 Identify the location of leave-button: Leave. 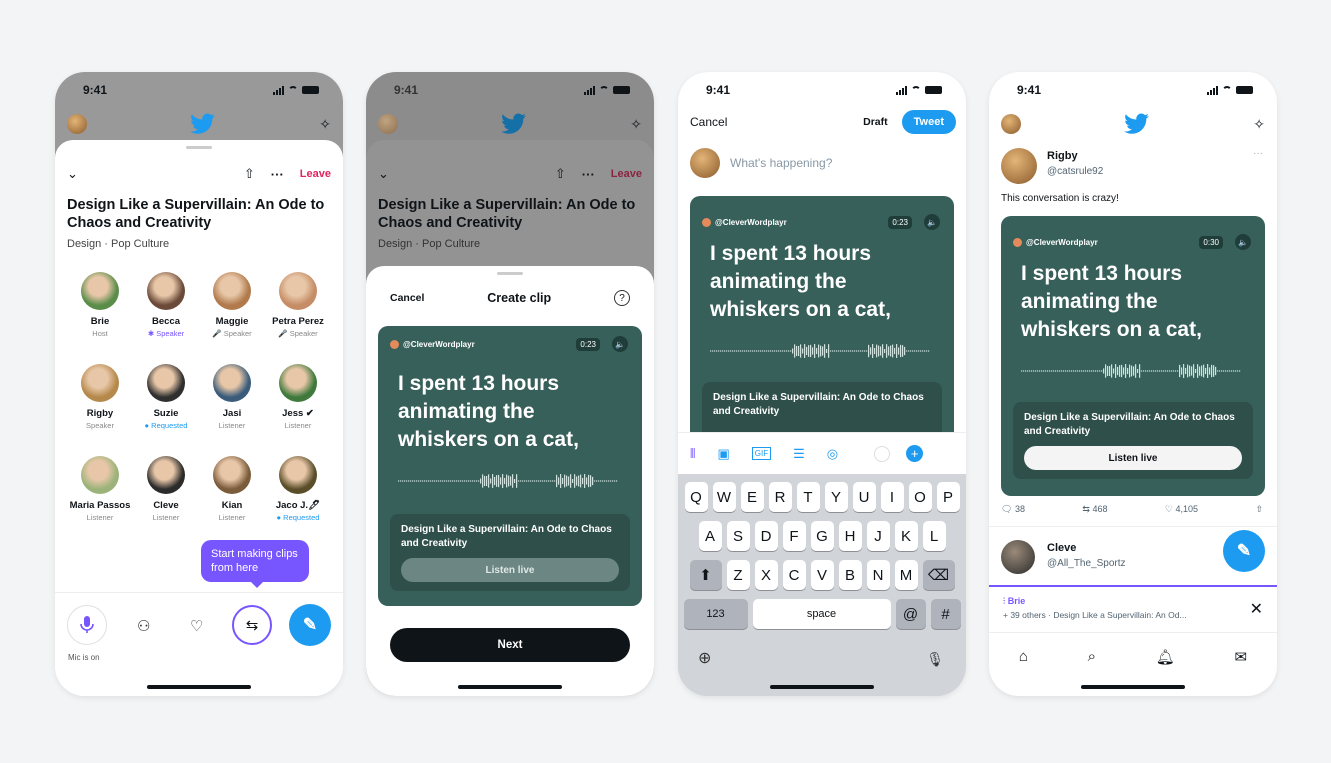
(315, 174).